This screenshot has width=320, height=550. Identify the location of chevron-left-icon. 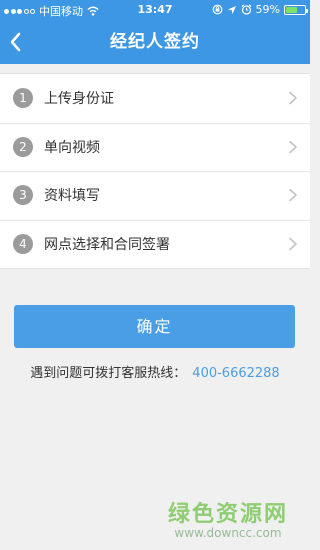
(15, 42).